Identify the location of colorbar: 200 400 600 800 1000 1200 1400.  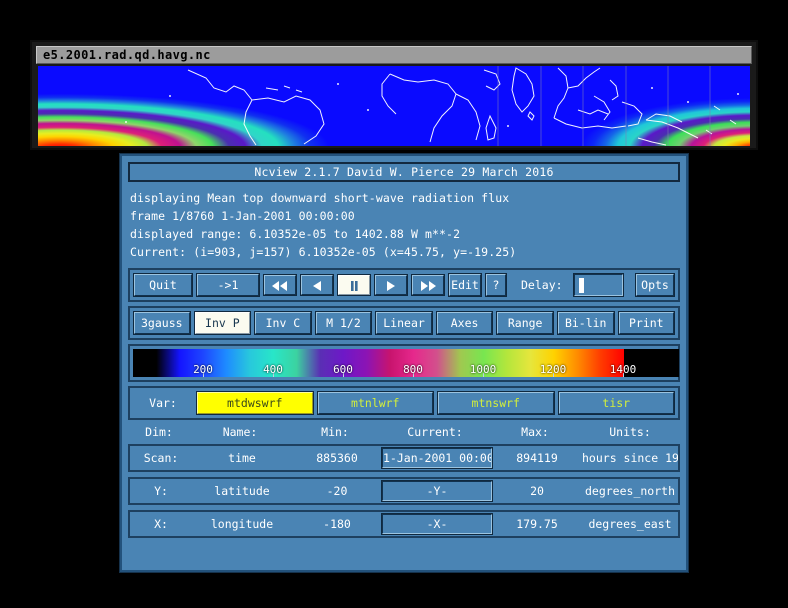
(406, 363).